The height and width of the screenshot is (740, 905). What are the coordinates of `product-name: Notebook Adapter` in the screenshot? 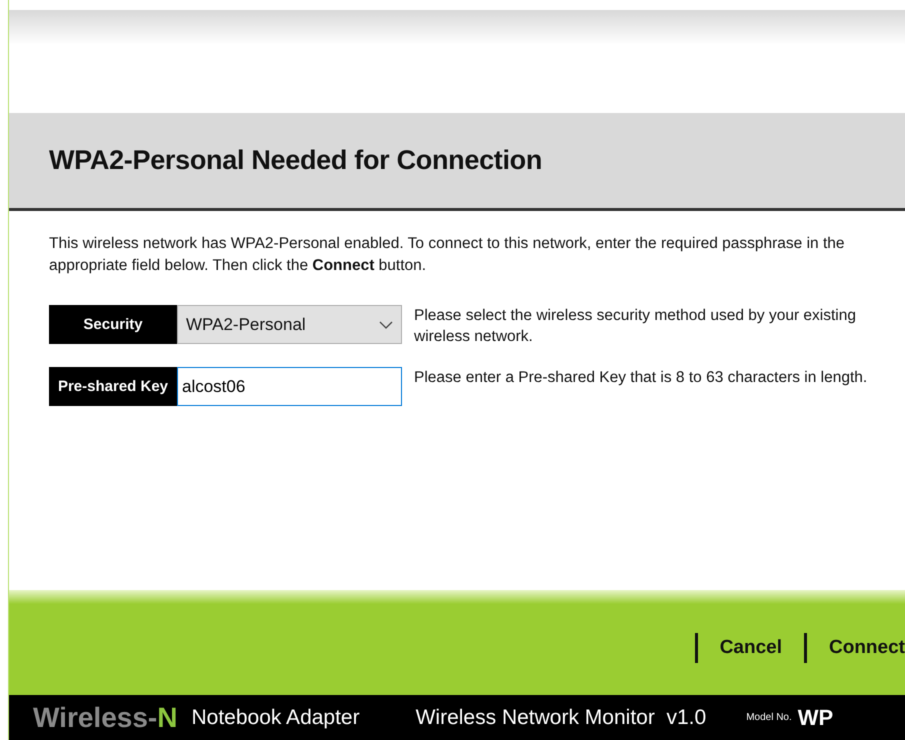 It's located at (275, 718).